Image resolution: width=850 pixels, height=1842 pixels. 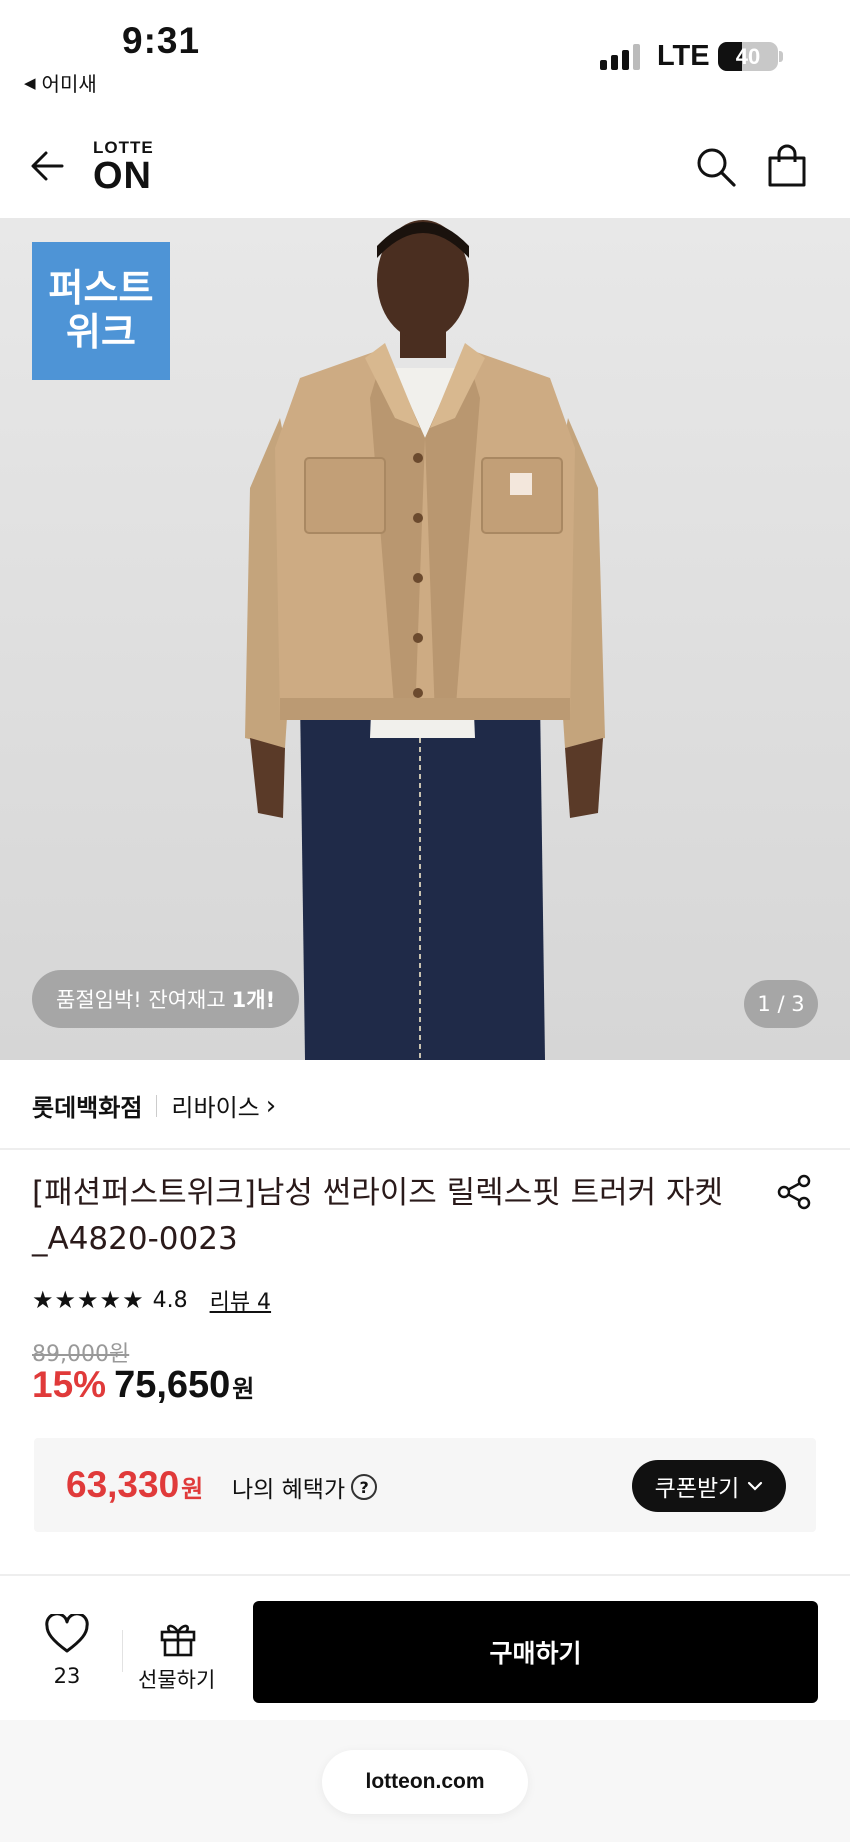 I want to click on help-icon: ?, so click(x=364, y=1487).